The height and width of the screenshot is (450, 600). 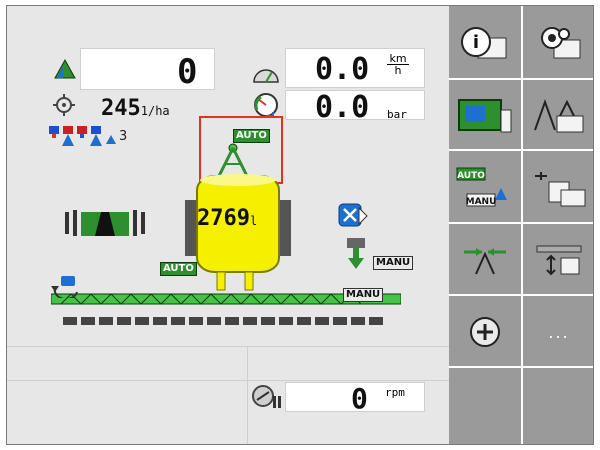 What do you see at coordinates (395, 392) in the screenshot?
I see `rpm-unit: rpm` at bounding box center [395, 392].